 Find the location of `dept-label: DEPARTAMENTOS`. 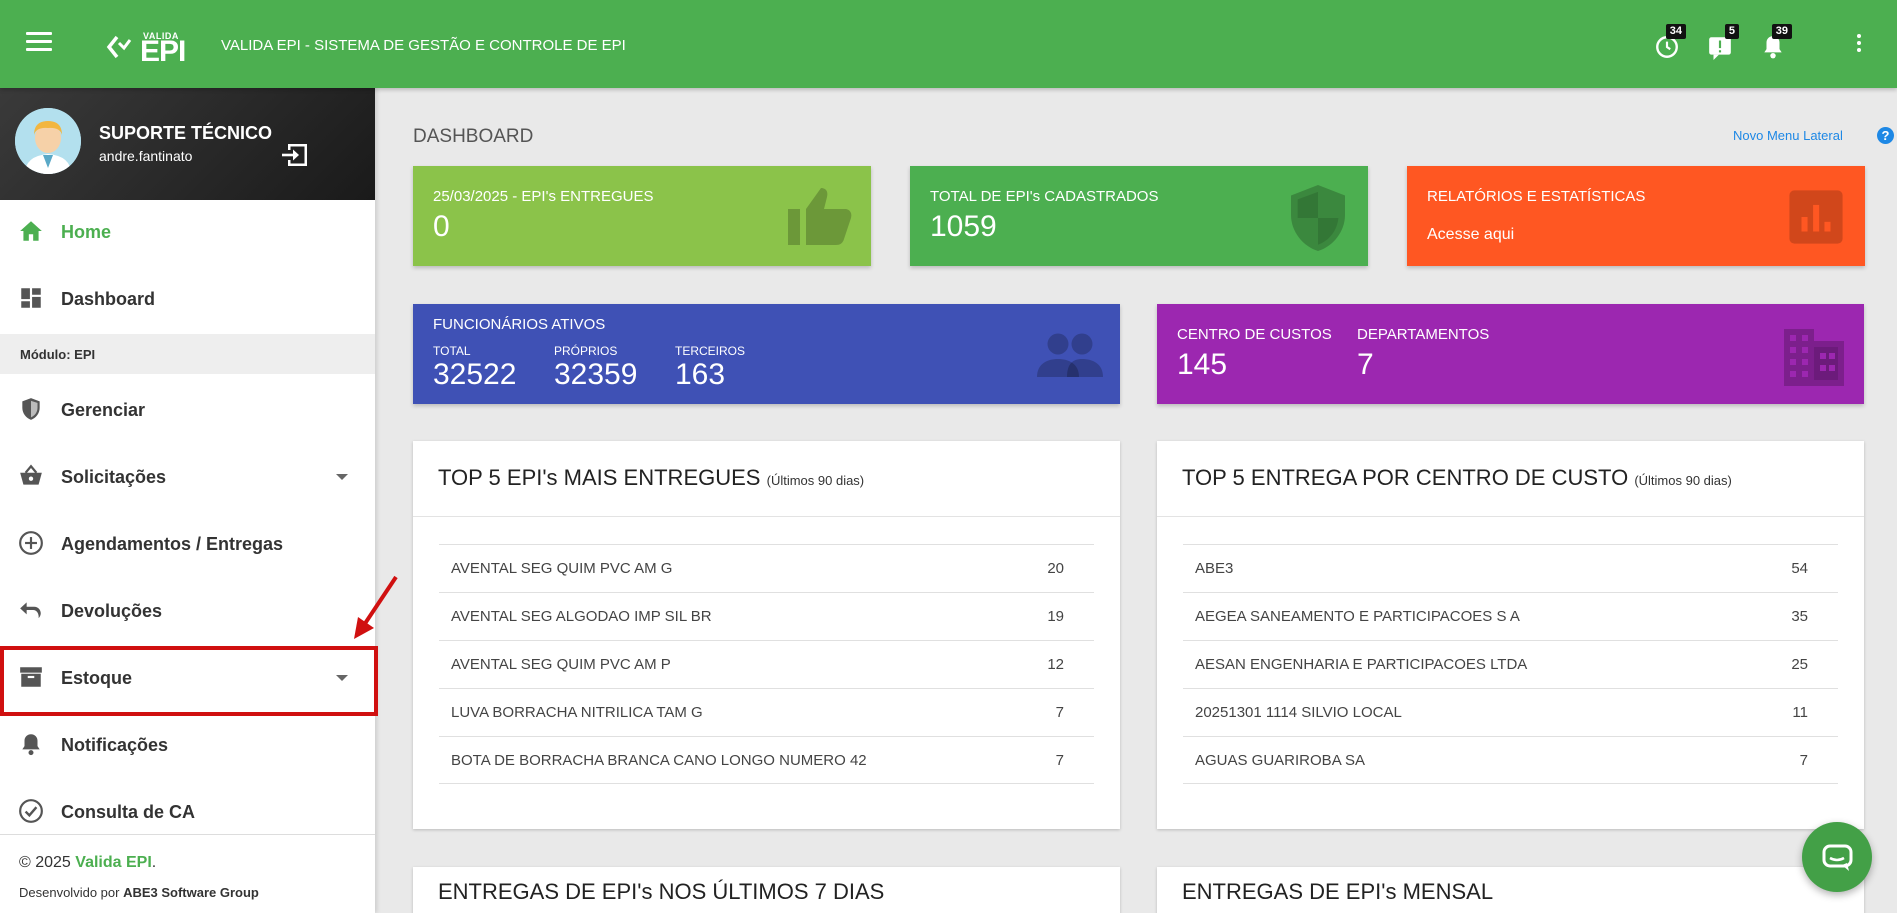

dept-label: DEPARTAMENTOS is located at coordinates (1423, 334).